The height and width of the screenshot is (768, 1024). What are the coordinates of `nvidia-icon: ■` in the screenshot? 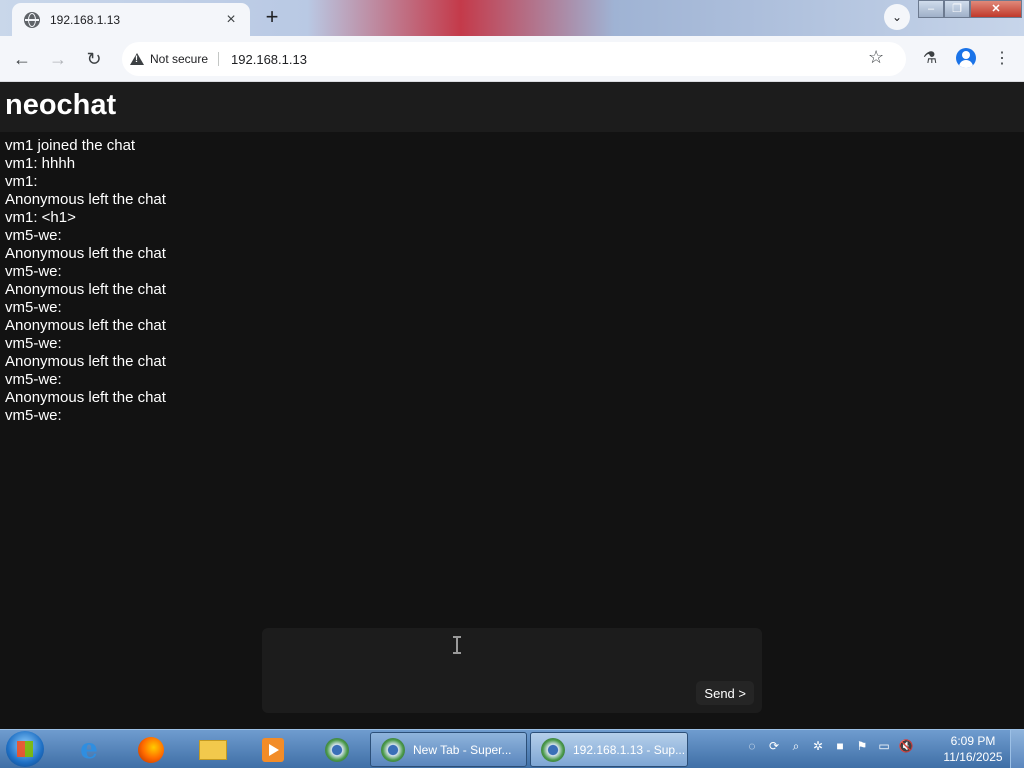 It's located at (840, 746).